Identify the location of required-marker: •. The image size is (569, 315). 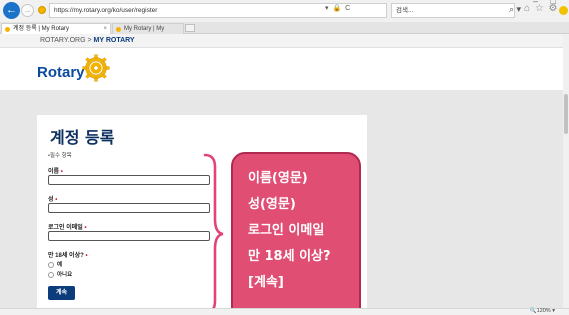
(86, 256).